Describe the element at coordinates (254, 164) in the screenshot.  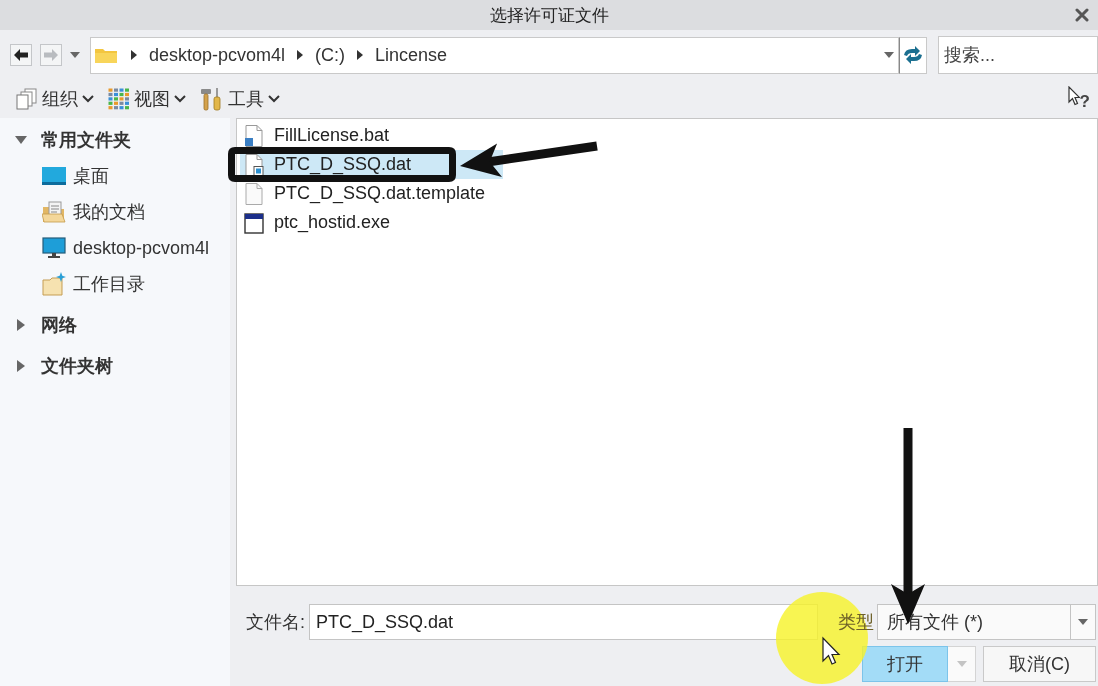
I see `data-file-icon` at that location.